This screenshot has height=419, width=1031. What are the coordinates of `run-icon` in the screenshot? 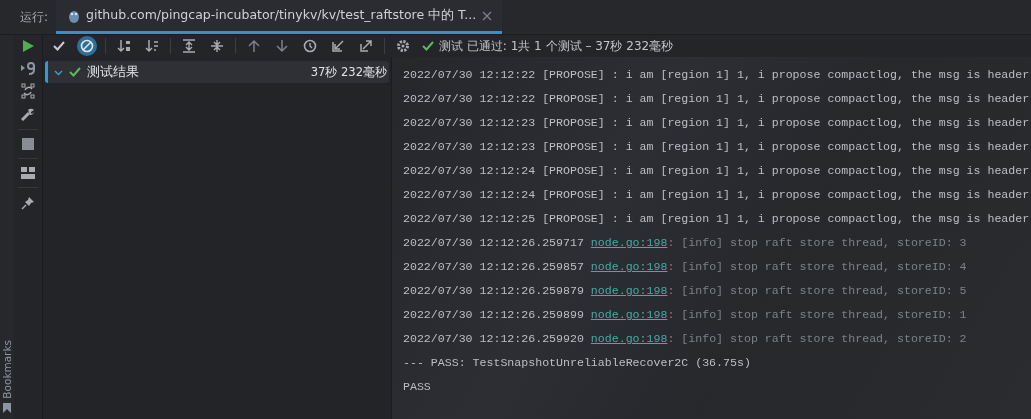 It's located at (28, 46).